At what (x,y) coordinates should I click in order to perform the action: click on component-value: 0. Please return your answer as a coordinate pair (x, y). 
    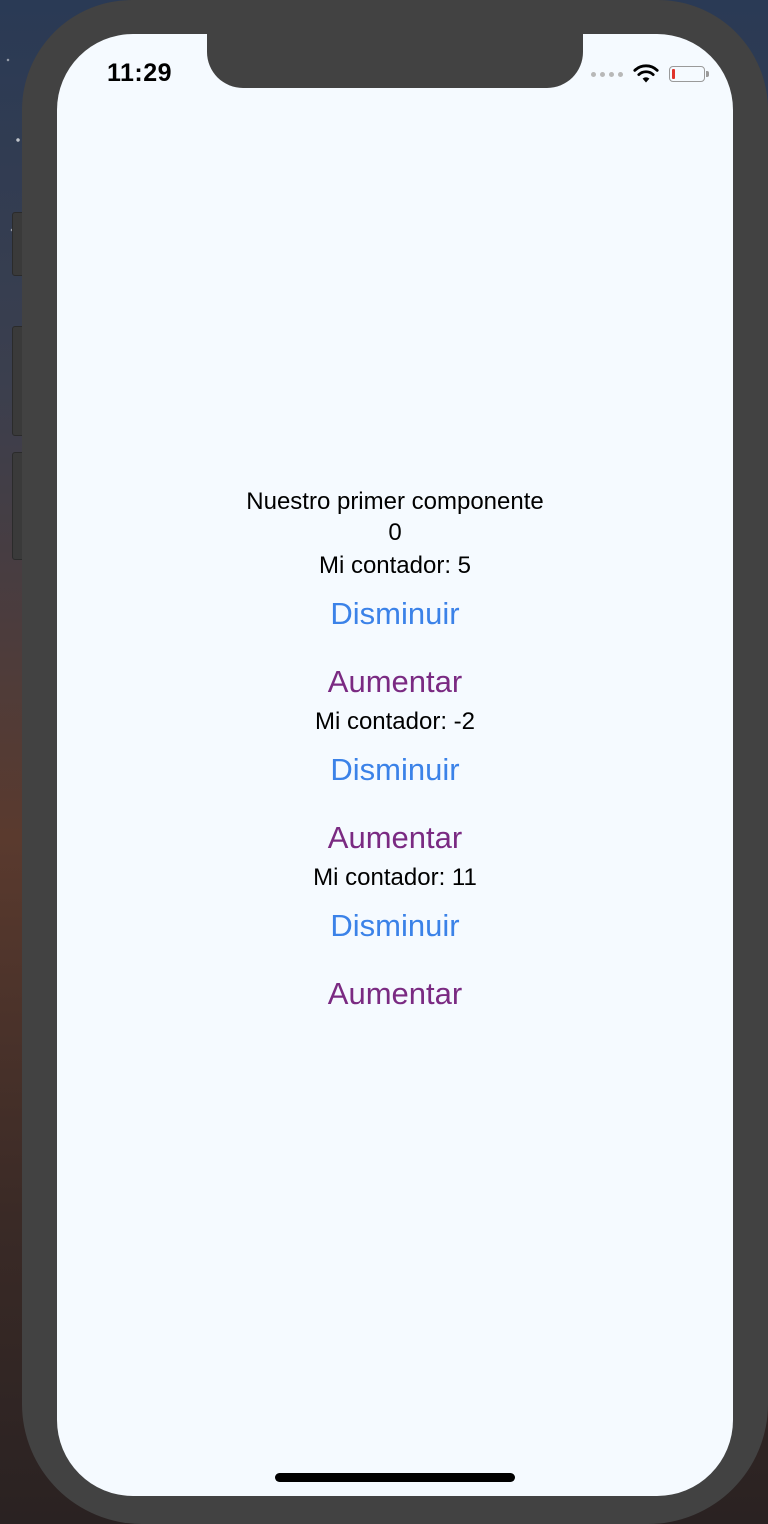
    Looking at the image, I should click on (395, 532).